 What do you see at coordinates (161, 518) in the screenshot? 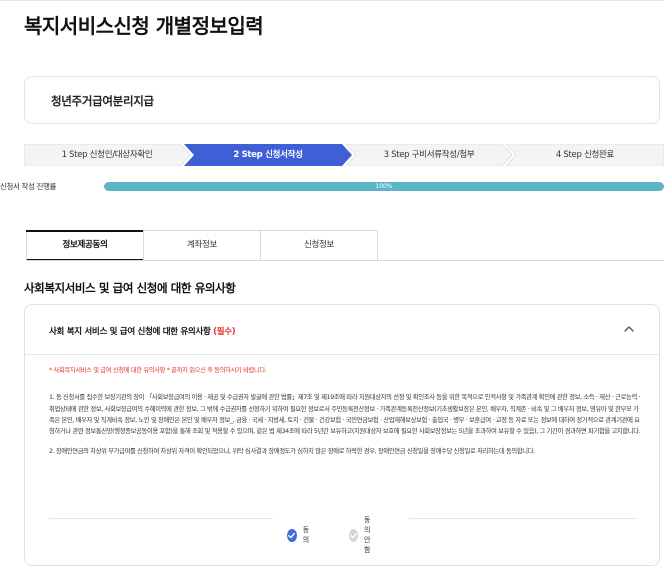
I see `consent-divider-left` at bounding box center [161, 518].